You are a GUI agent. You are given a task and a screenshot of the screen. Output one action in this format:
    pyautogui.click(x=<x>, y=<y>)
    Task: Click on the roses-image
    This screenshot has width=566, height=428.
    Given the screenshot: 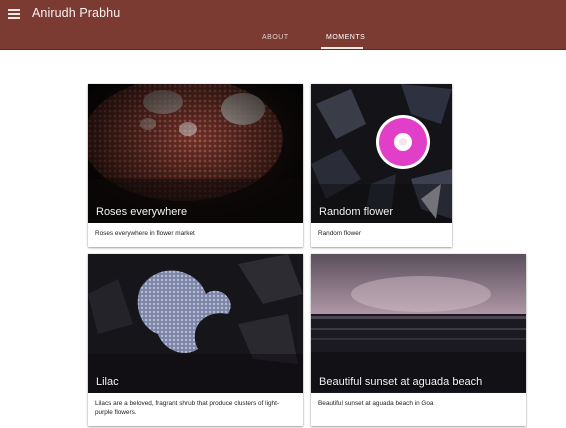 What is the action you would take?
    pyautogui.click(x=195, y=153)
    